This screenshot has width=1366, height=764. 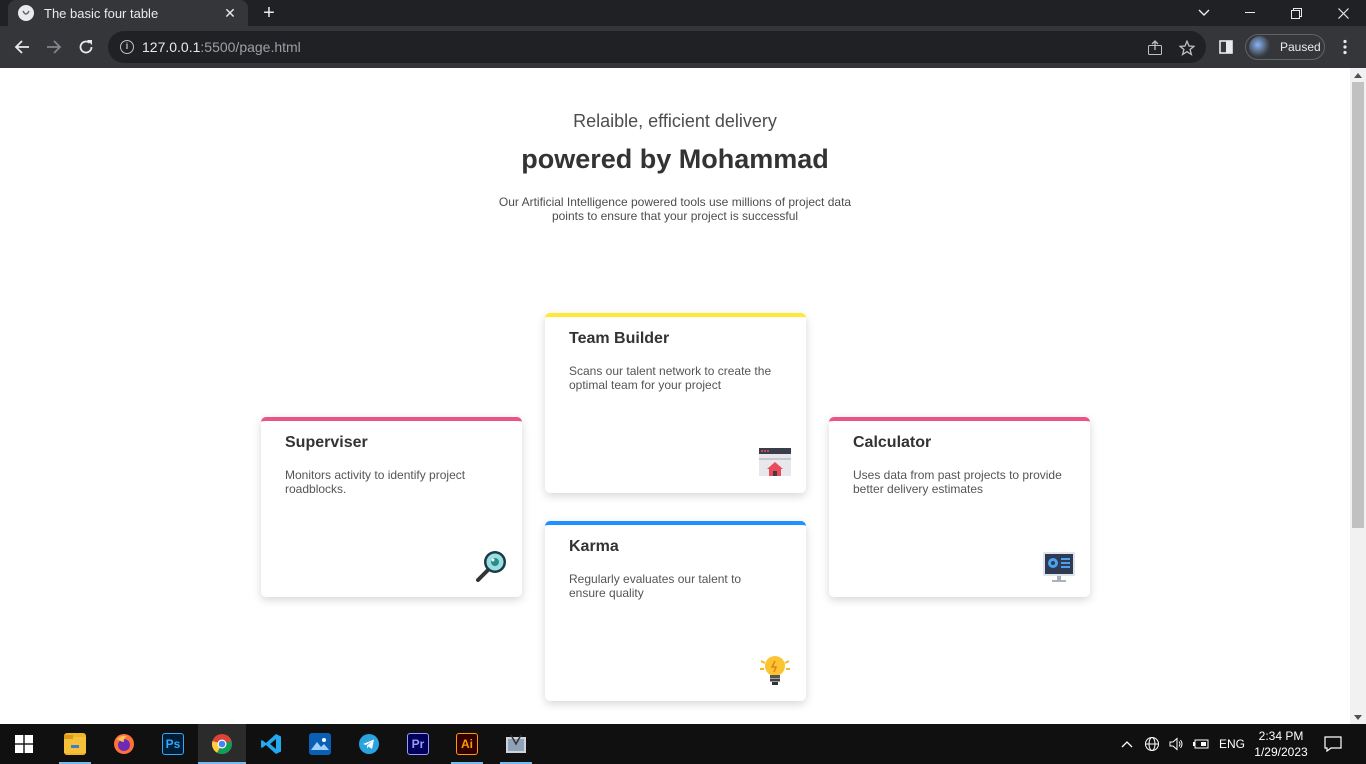 What do you see at coordinates (1260, 47) in the screenshot?
I see `avatar` at bounding box center [1260, 47].